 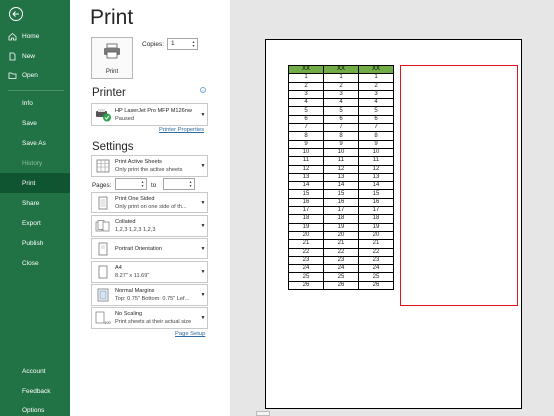 What do you see at coordinates (341, 161) in the screenshot?
I see `table-cell: 11` at bounding box center [341, 161].